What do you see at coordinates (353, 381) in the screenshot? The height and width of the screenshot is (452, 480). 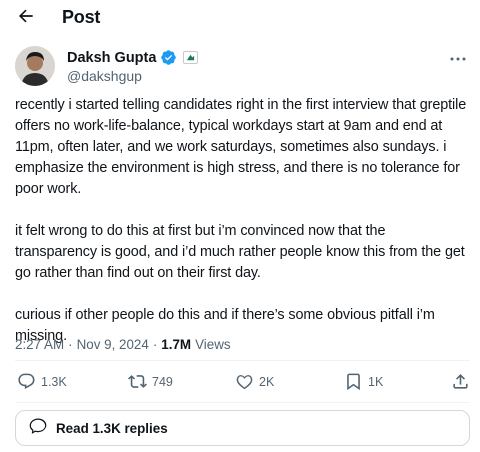 I see `bookmark-icon` at bounding box center [353, 381].